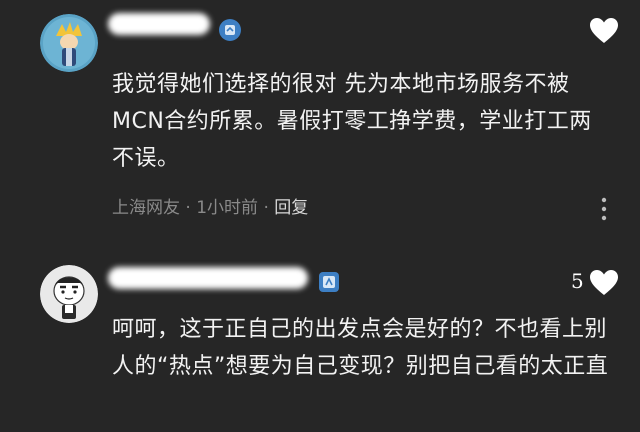 This screenshot has width=640, height=432. Describe the element at coordinates (146, 208) in the screenshot. I see `comment-location: 上海网友` at that location.